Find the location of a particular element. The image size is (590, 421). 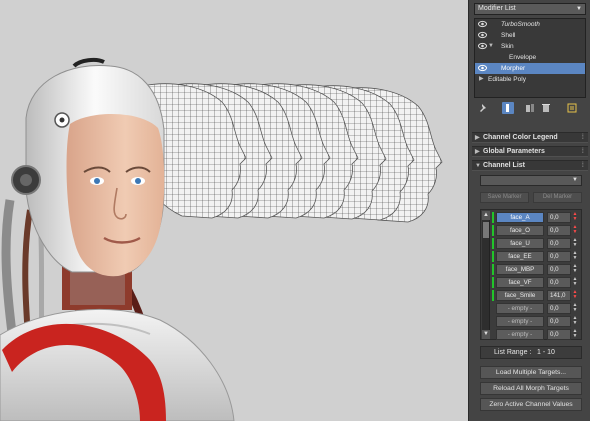

channel-row: face_VF 0,0 ▲ ▼ is located at coordinates (537, 282).